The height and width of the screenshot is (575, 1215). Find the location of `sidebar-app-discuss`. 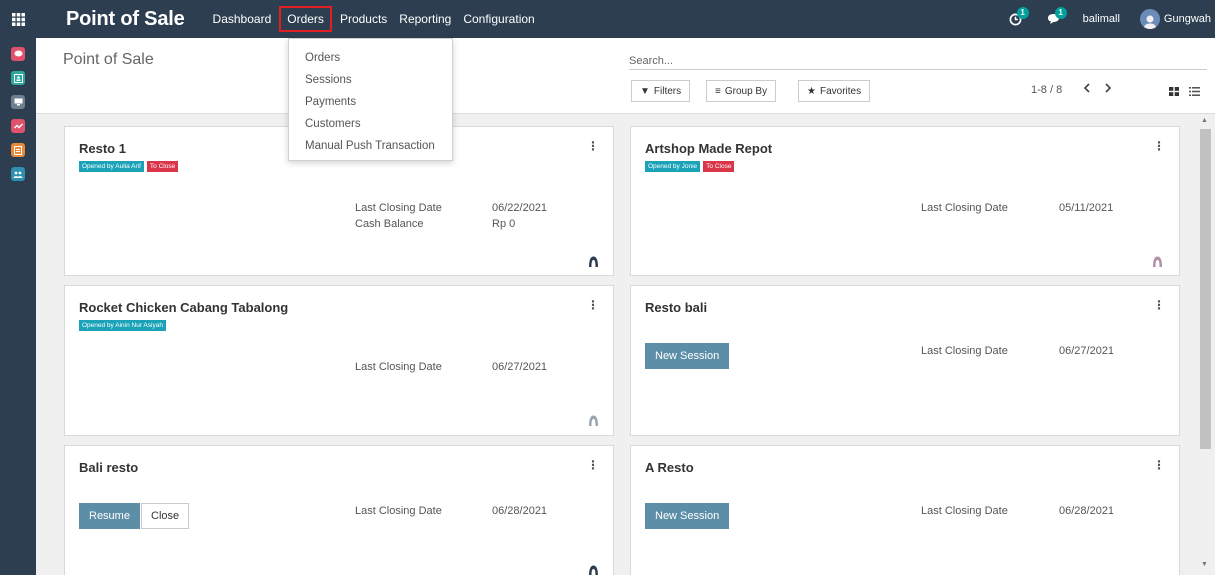

sidebar-app-discuss is located at coordinates (18, 54).